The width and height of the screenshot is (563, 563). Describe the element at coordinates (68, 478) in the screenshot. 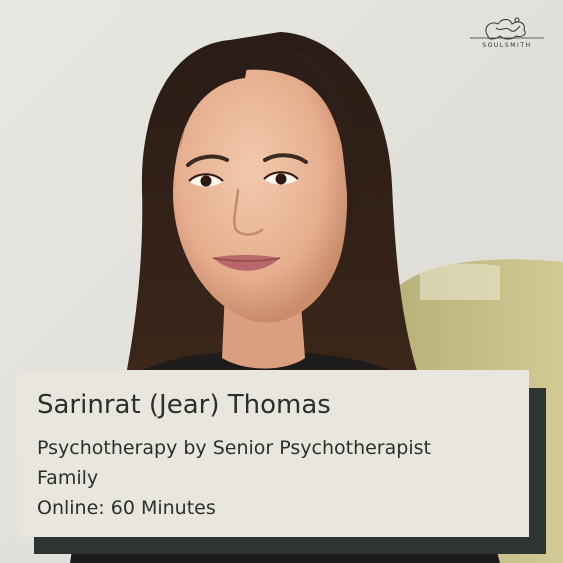

I see `specialty-label: Family` at that location.